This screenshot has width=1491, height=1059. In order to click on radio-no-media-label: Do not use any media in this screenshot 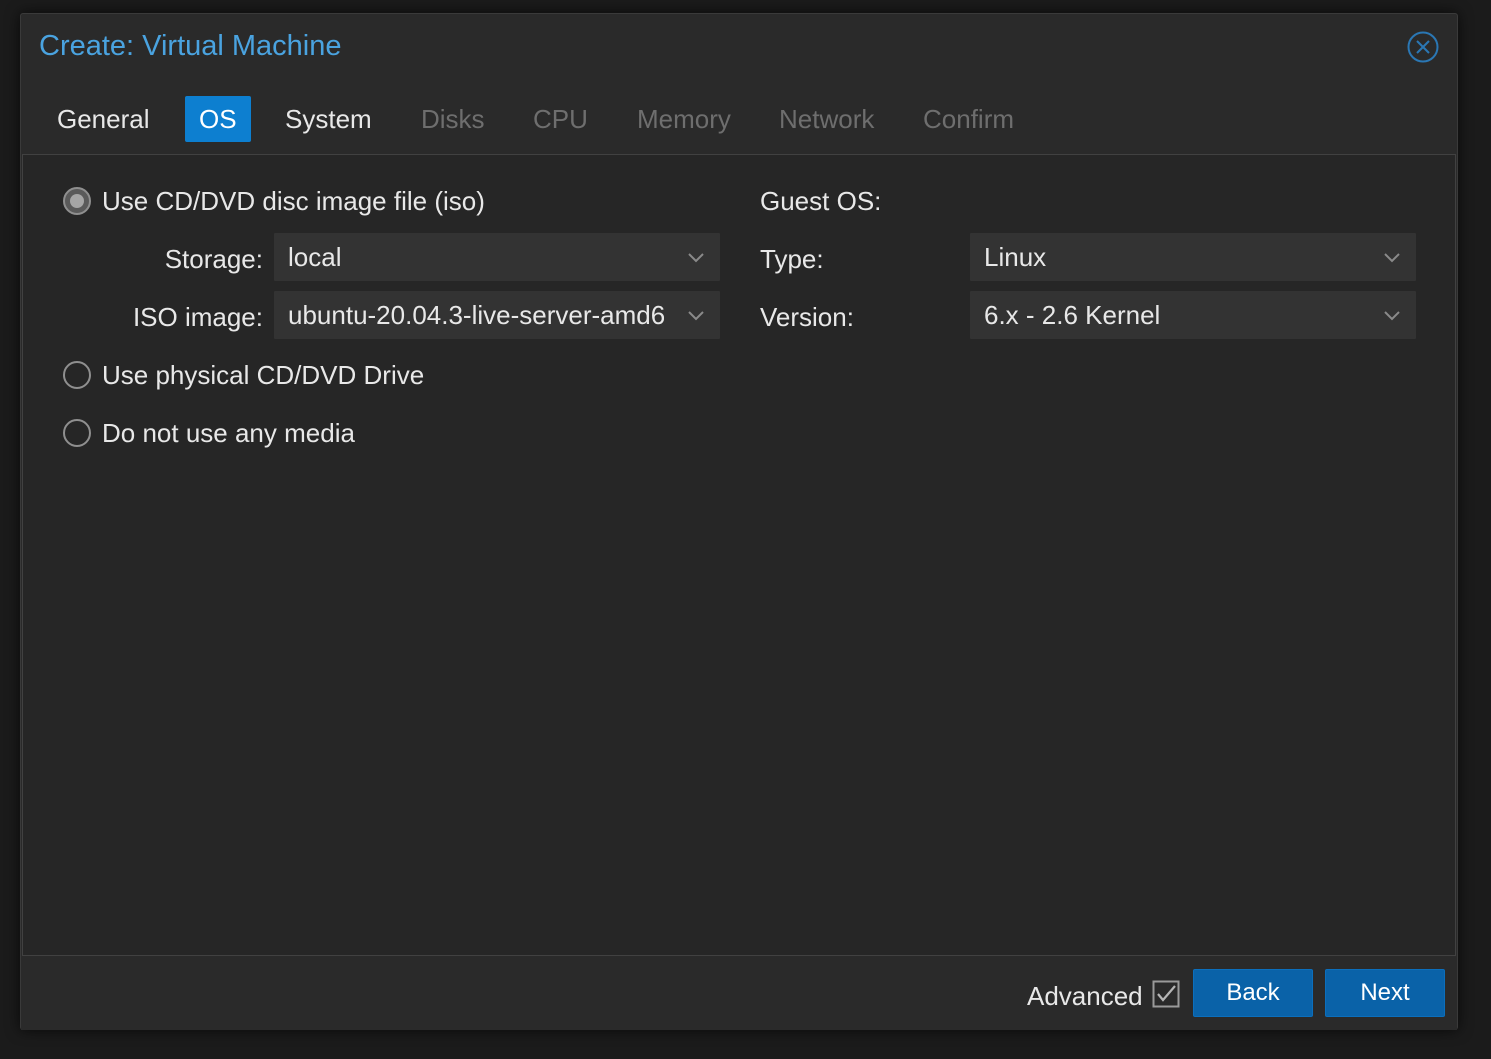, I will do `click(228, 432)`.